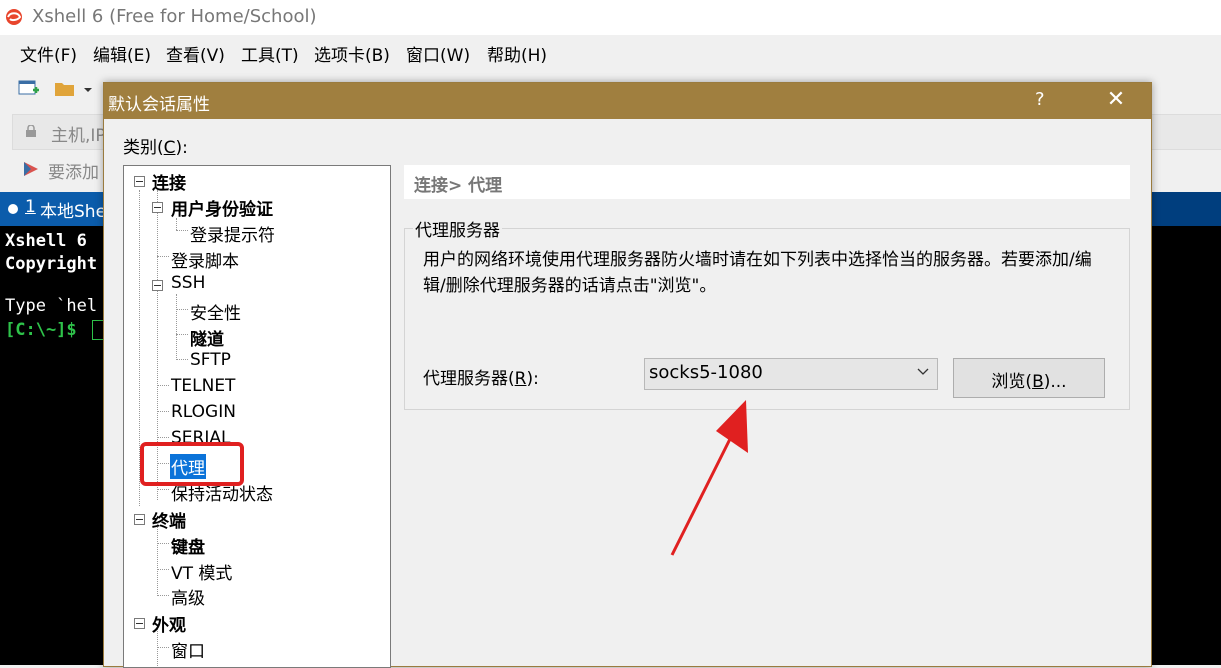  Describe the element at coordinates (458, 186) in the screenshot. I see `breadcrumb-text: 连接> 代理` at that location.